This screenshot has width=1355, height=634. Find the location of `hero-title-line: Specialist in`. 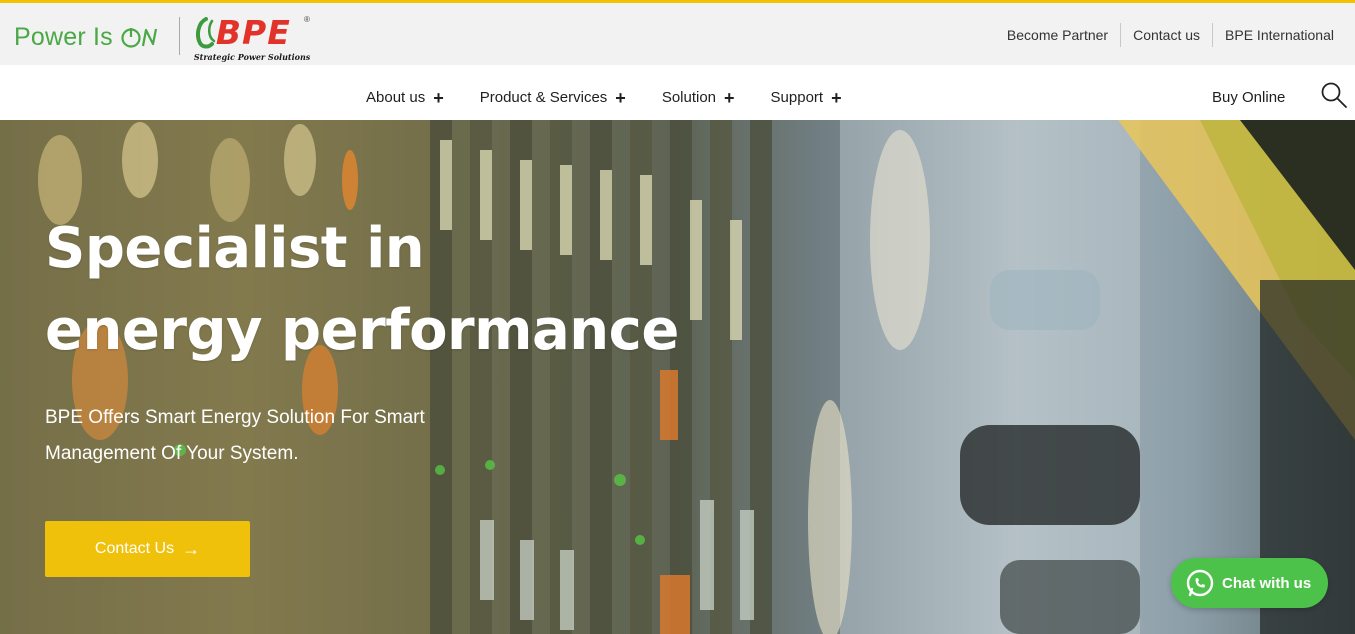

hero-title-line: Specialist in is located at coordinates (235, 248).